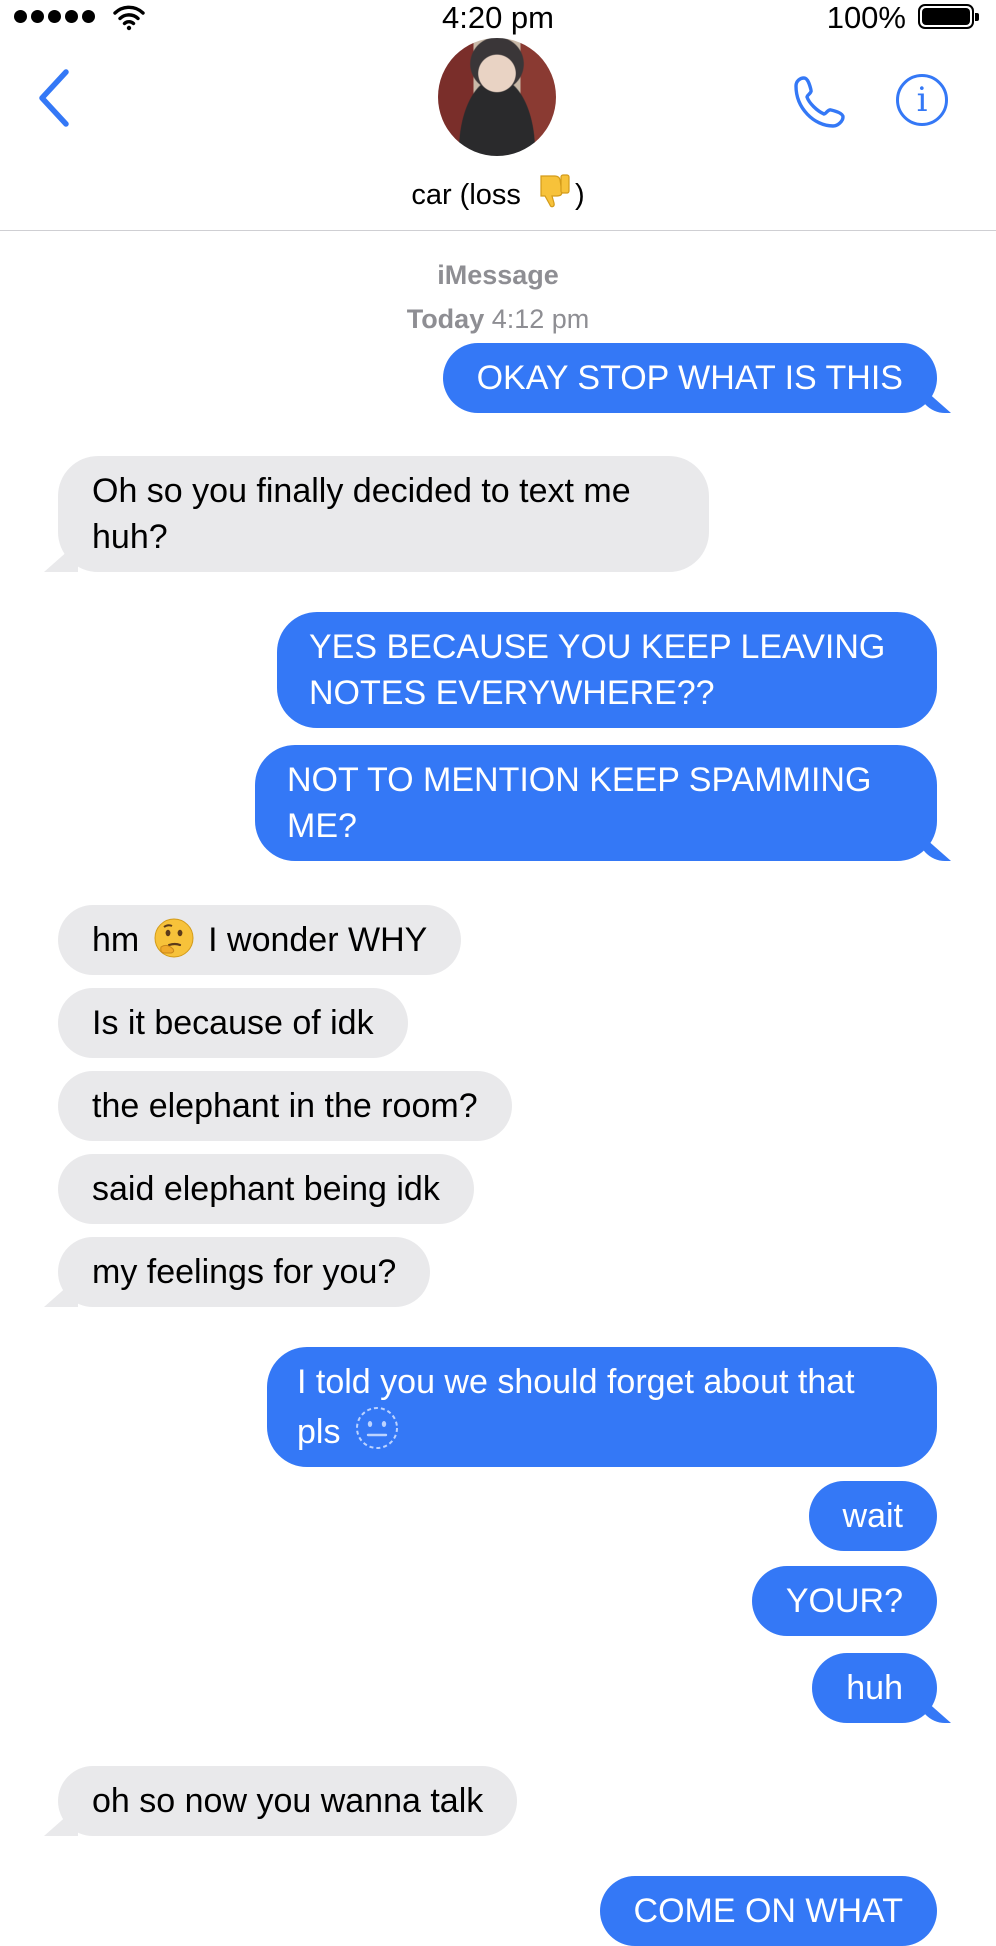 Image resolution: width=996 pixels, height=1946 pixels. What do you see at coordinates (922, 100) in the screenshot?
I see `info-icon: i` at bounding box center [922, 100].